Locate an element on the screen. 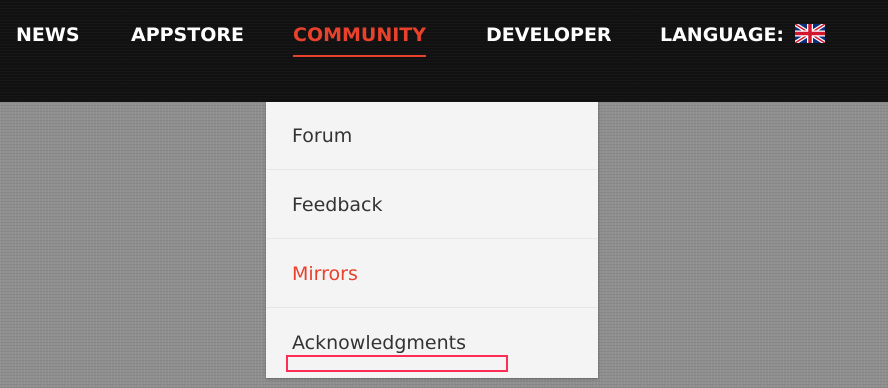  nav-item-community: COMMUNITY is located at coordinates (360, 40).